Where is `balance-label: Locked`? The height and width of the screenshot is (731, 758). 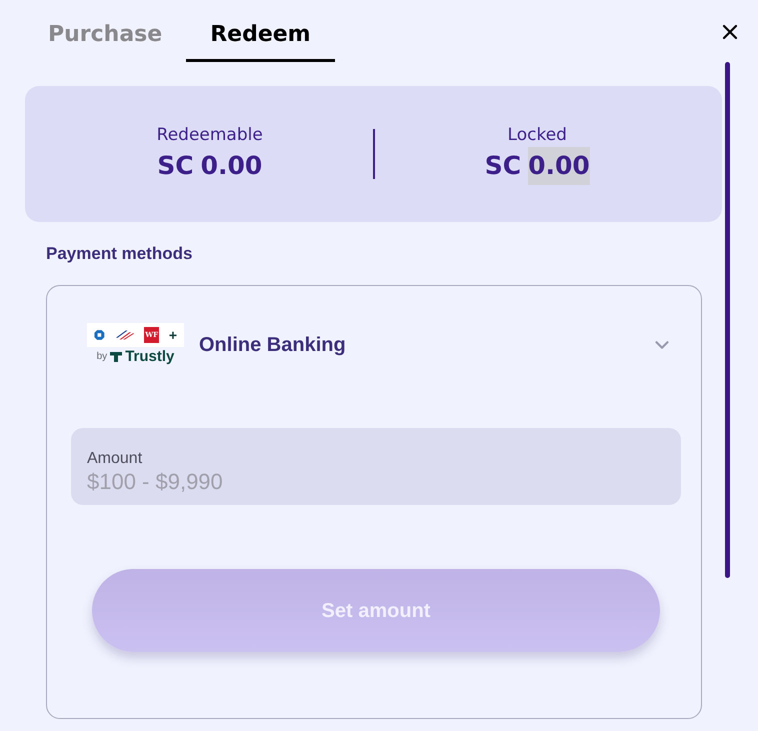
balance-label: Locked is located at coordinates (537, 135).